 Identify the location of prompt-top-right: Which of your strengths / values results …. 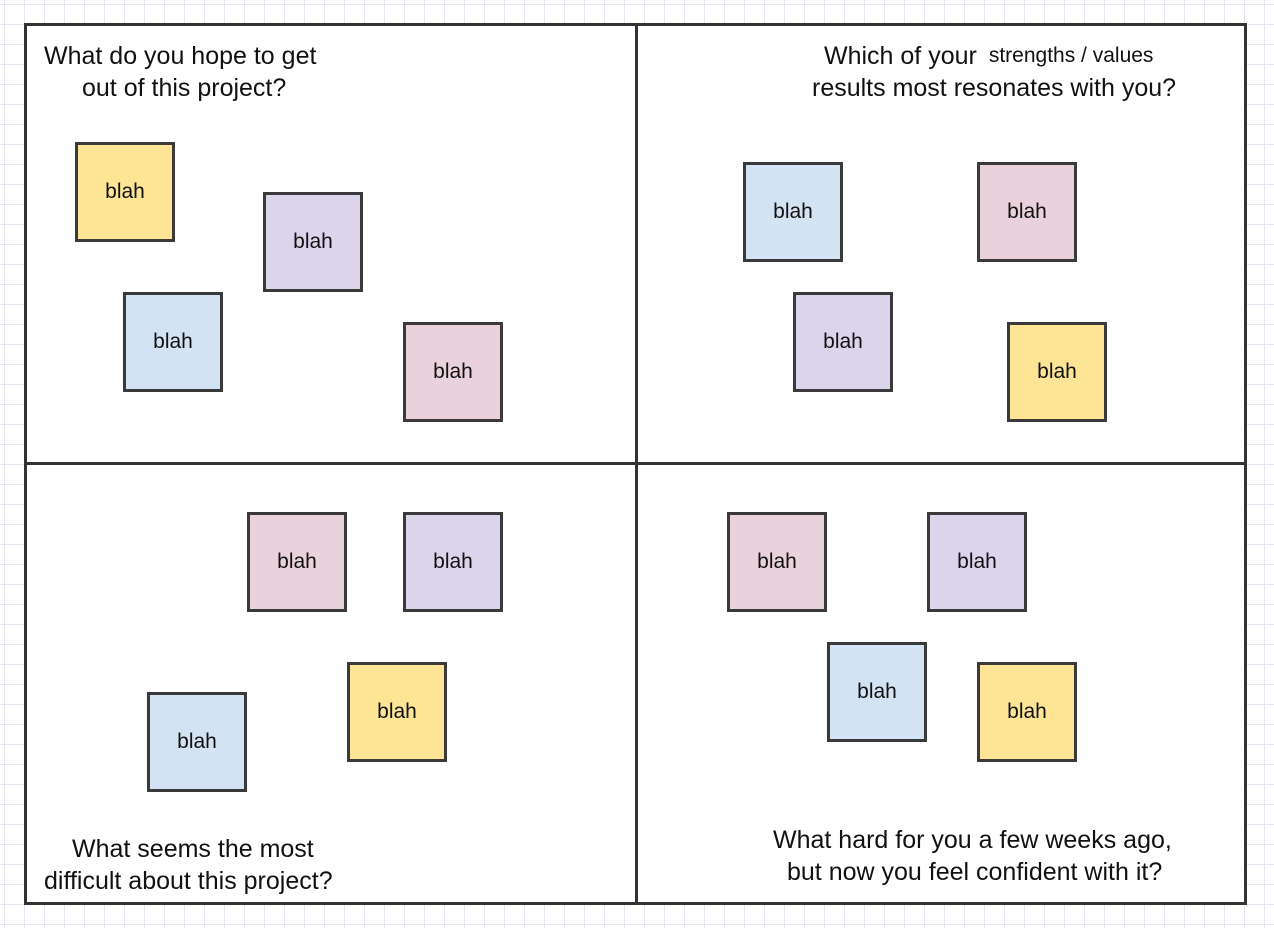
(994, 72).